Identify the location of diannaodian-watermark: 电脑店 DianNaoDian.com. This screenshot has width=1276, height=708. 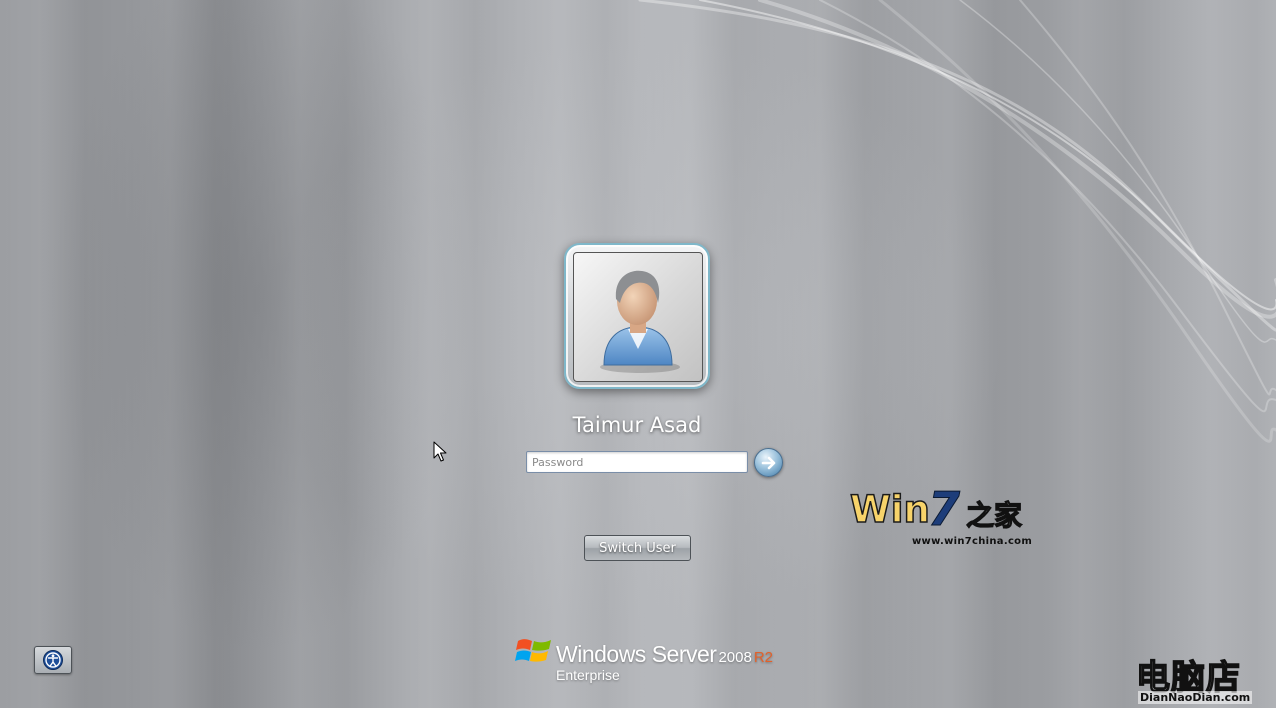
(1204, 678).